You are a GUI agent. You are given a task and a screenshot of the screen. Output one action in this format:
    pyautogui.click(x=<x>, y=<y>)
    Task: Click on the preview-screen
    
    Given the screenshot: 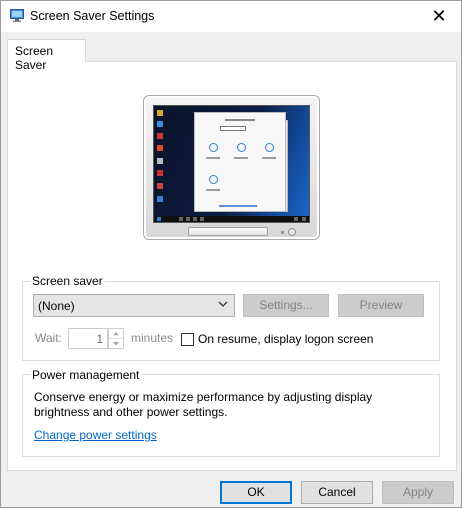 What is the action you would take?
    pyautogui.click(x=231, y=164)
    